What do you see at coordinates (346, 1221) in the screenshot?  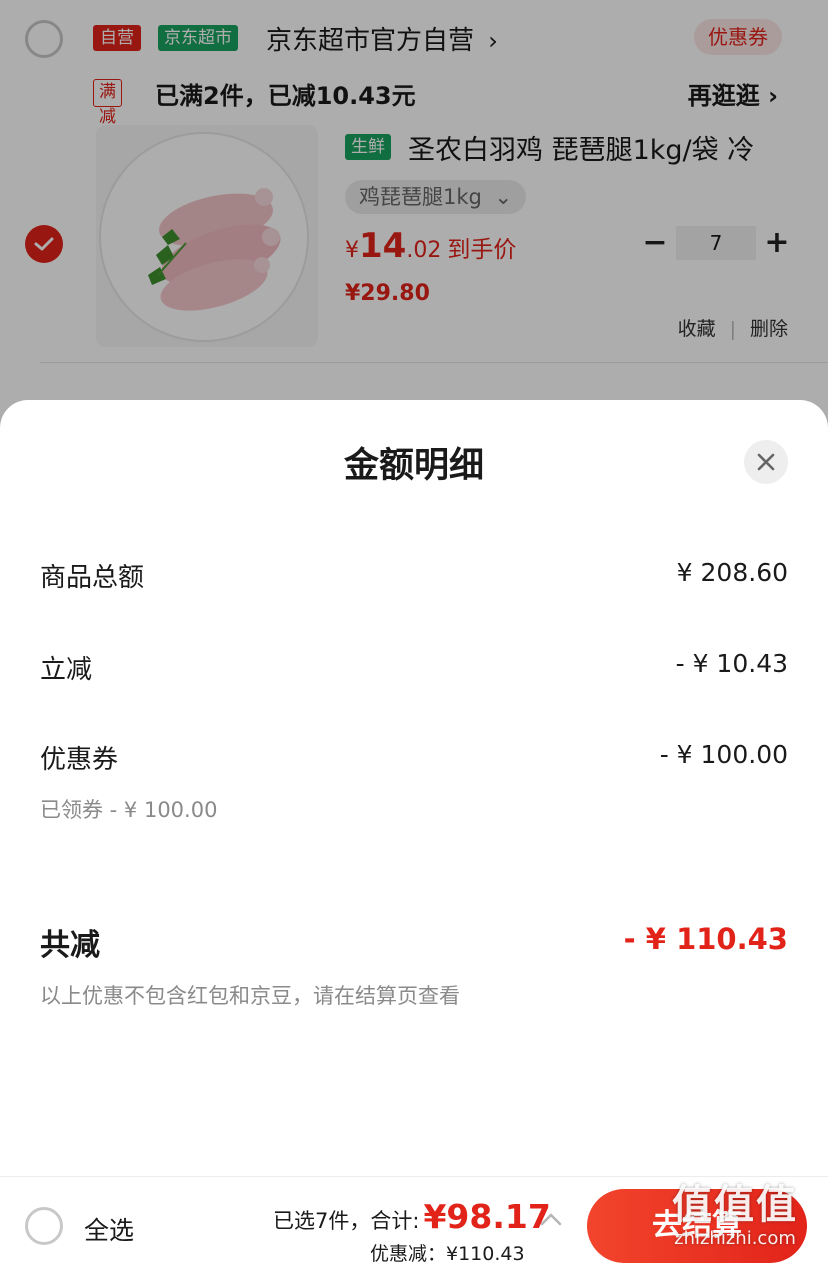 I see `summary-prefix: 已选7件，合计:` at bounding box center [346, 1221].